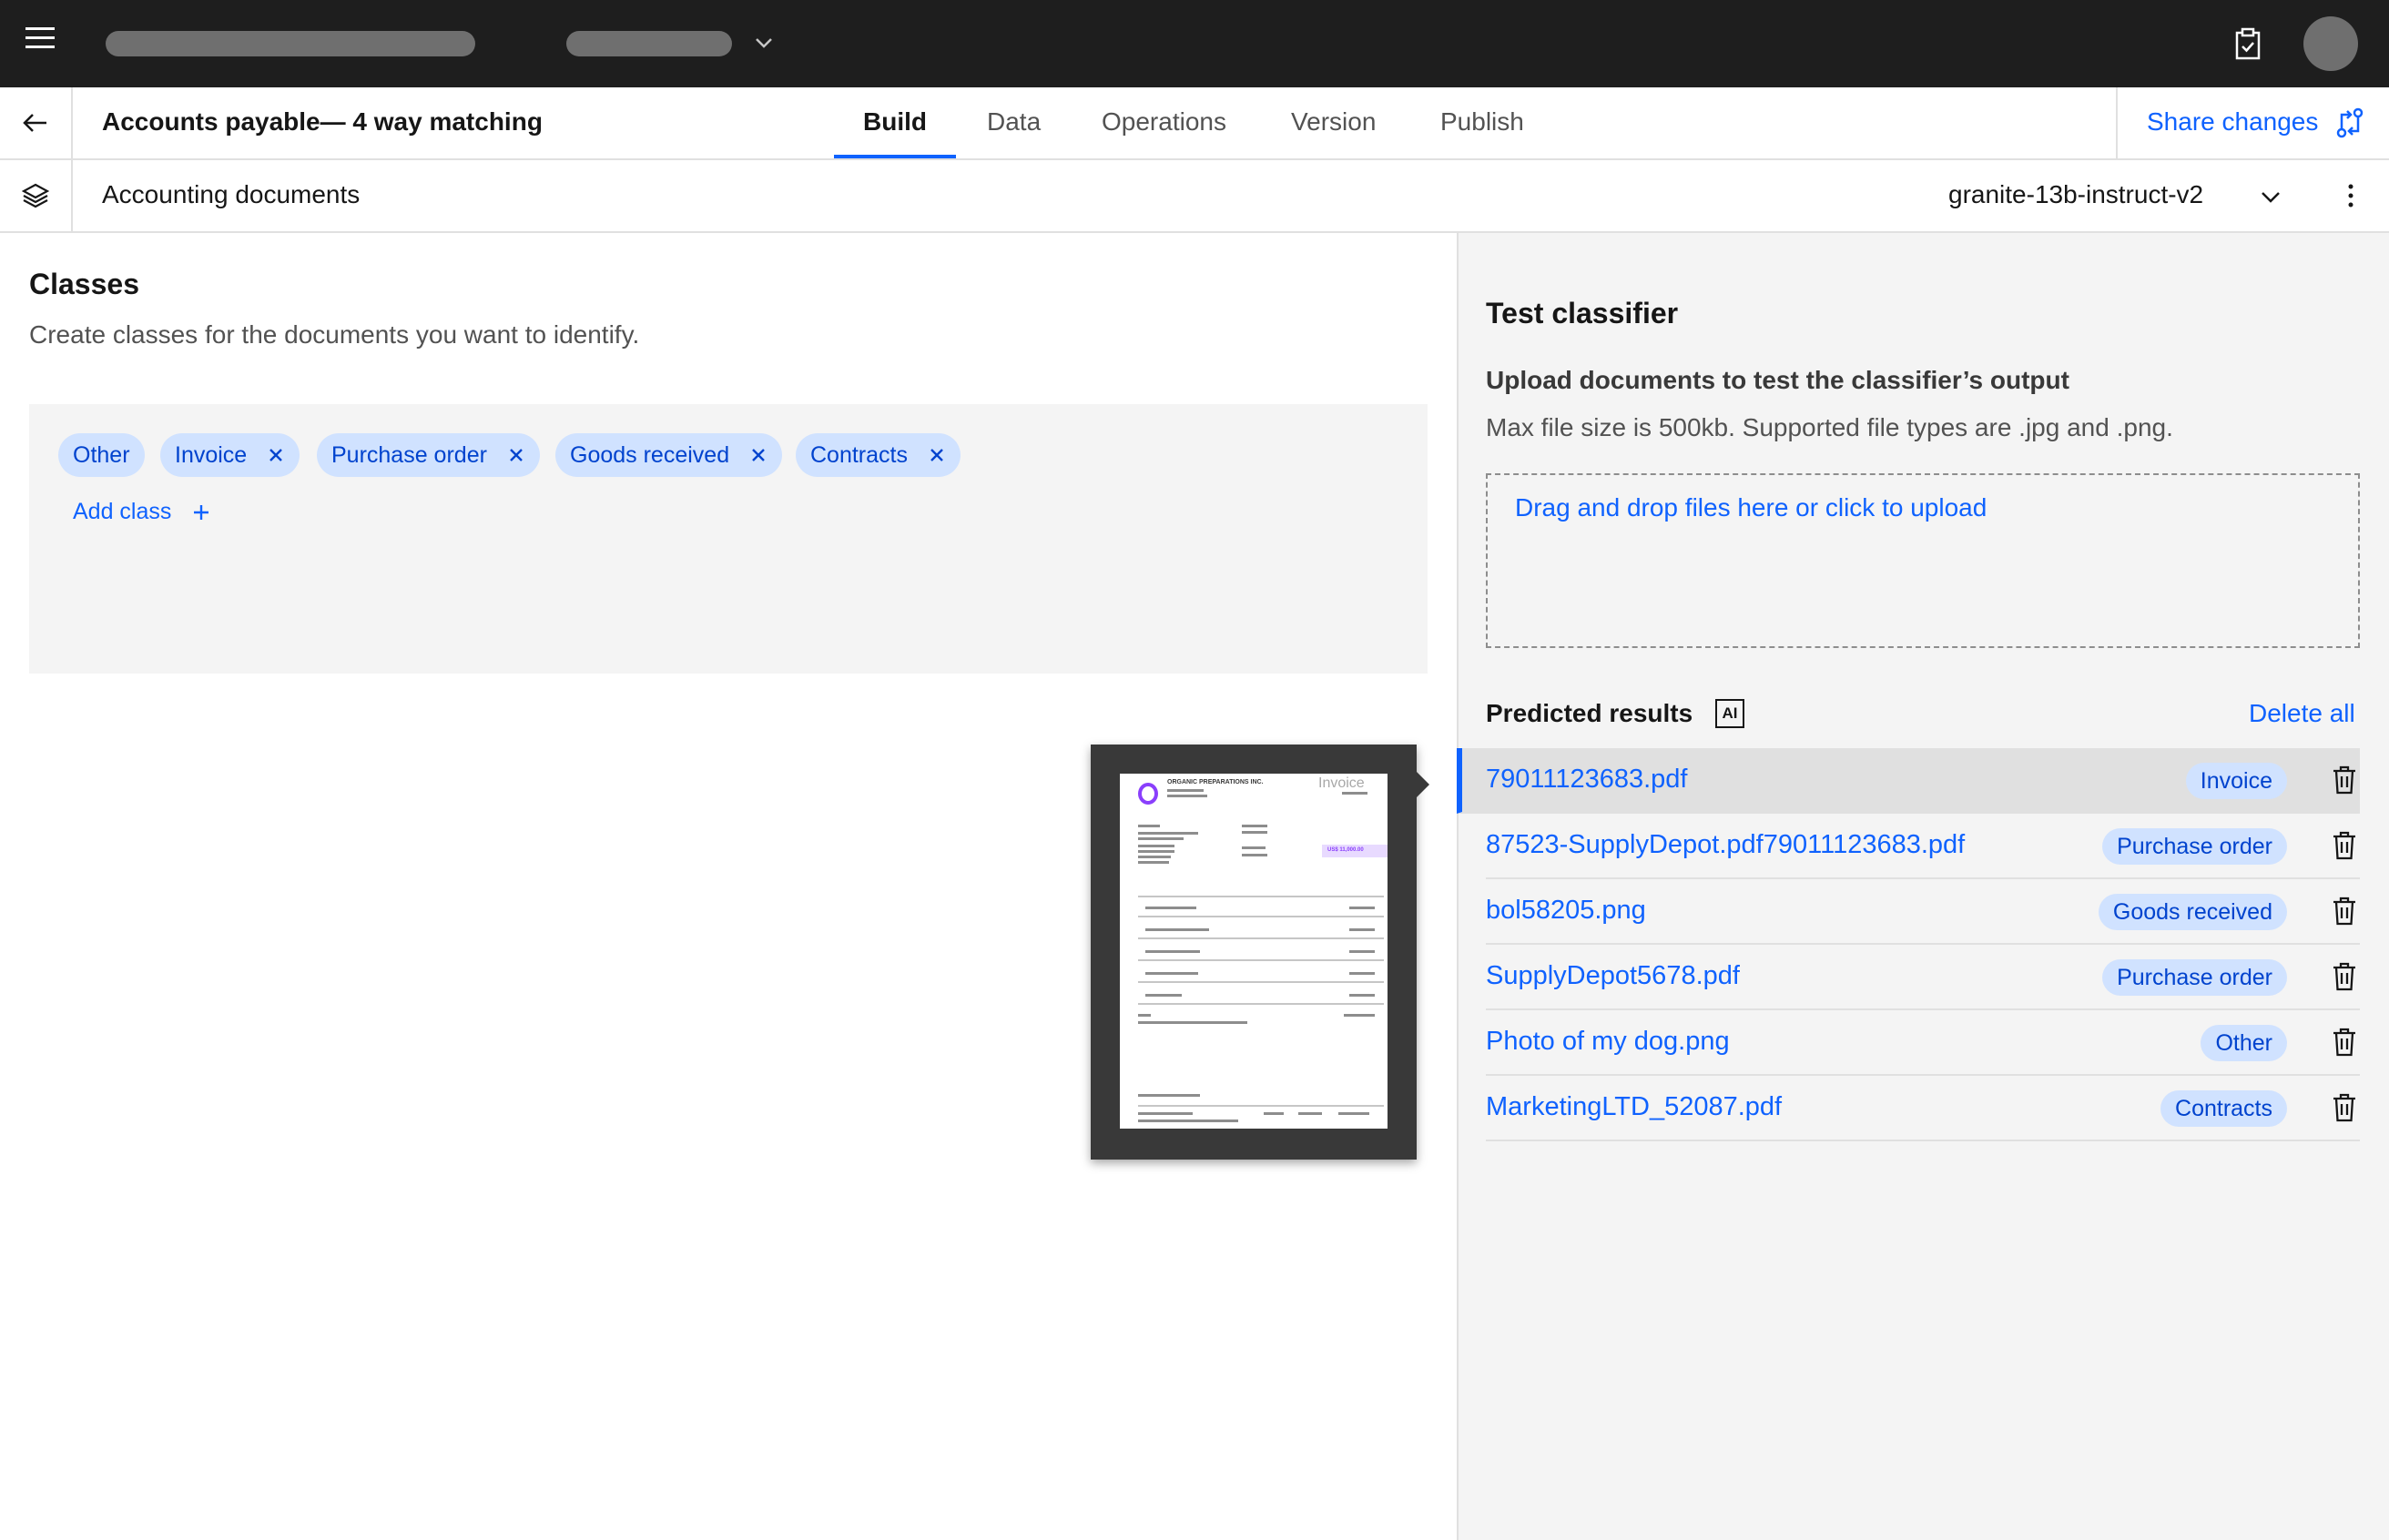 The image size is (2389, 1540). Describe the element at coordinates (2330, 43) in the screenshot. I see `avatar` at that location.